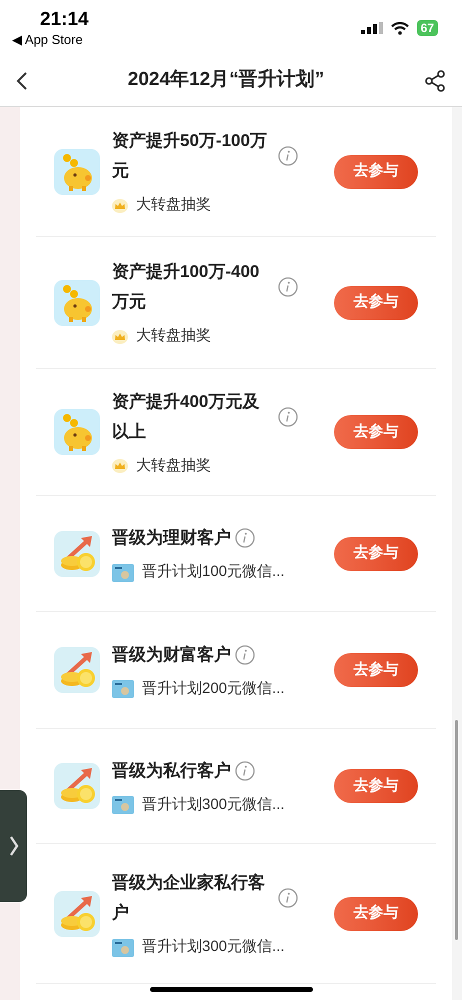 The width and height of the screenshot is (462, 1000). Describe the element at coordinates (186, 416) in the screenshot. I see `task-title: 资产提升400万元及以上` at that location.